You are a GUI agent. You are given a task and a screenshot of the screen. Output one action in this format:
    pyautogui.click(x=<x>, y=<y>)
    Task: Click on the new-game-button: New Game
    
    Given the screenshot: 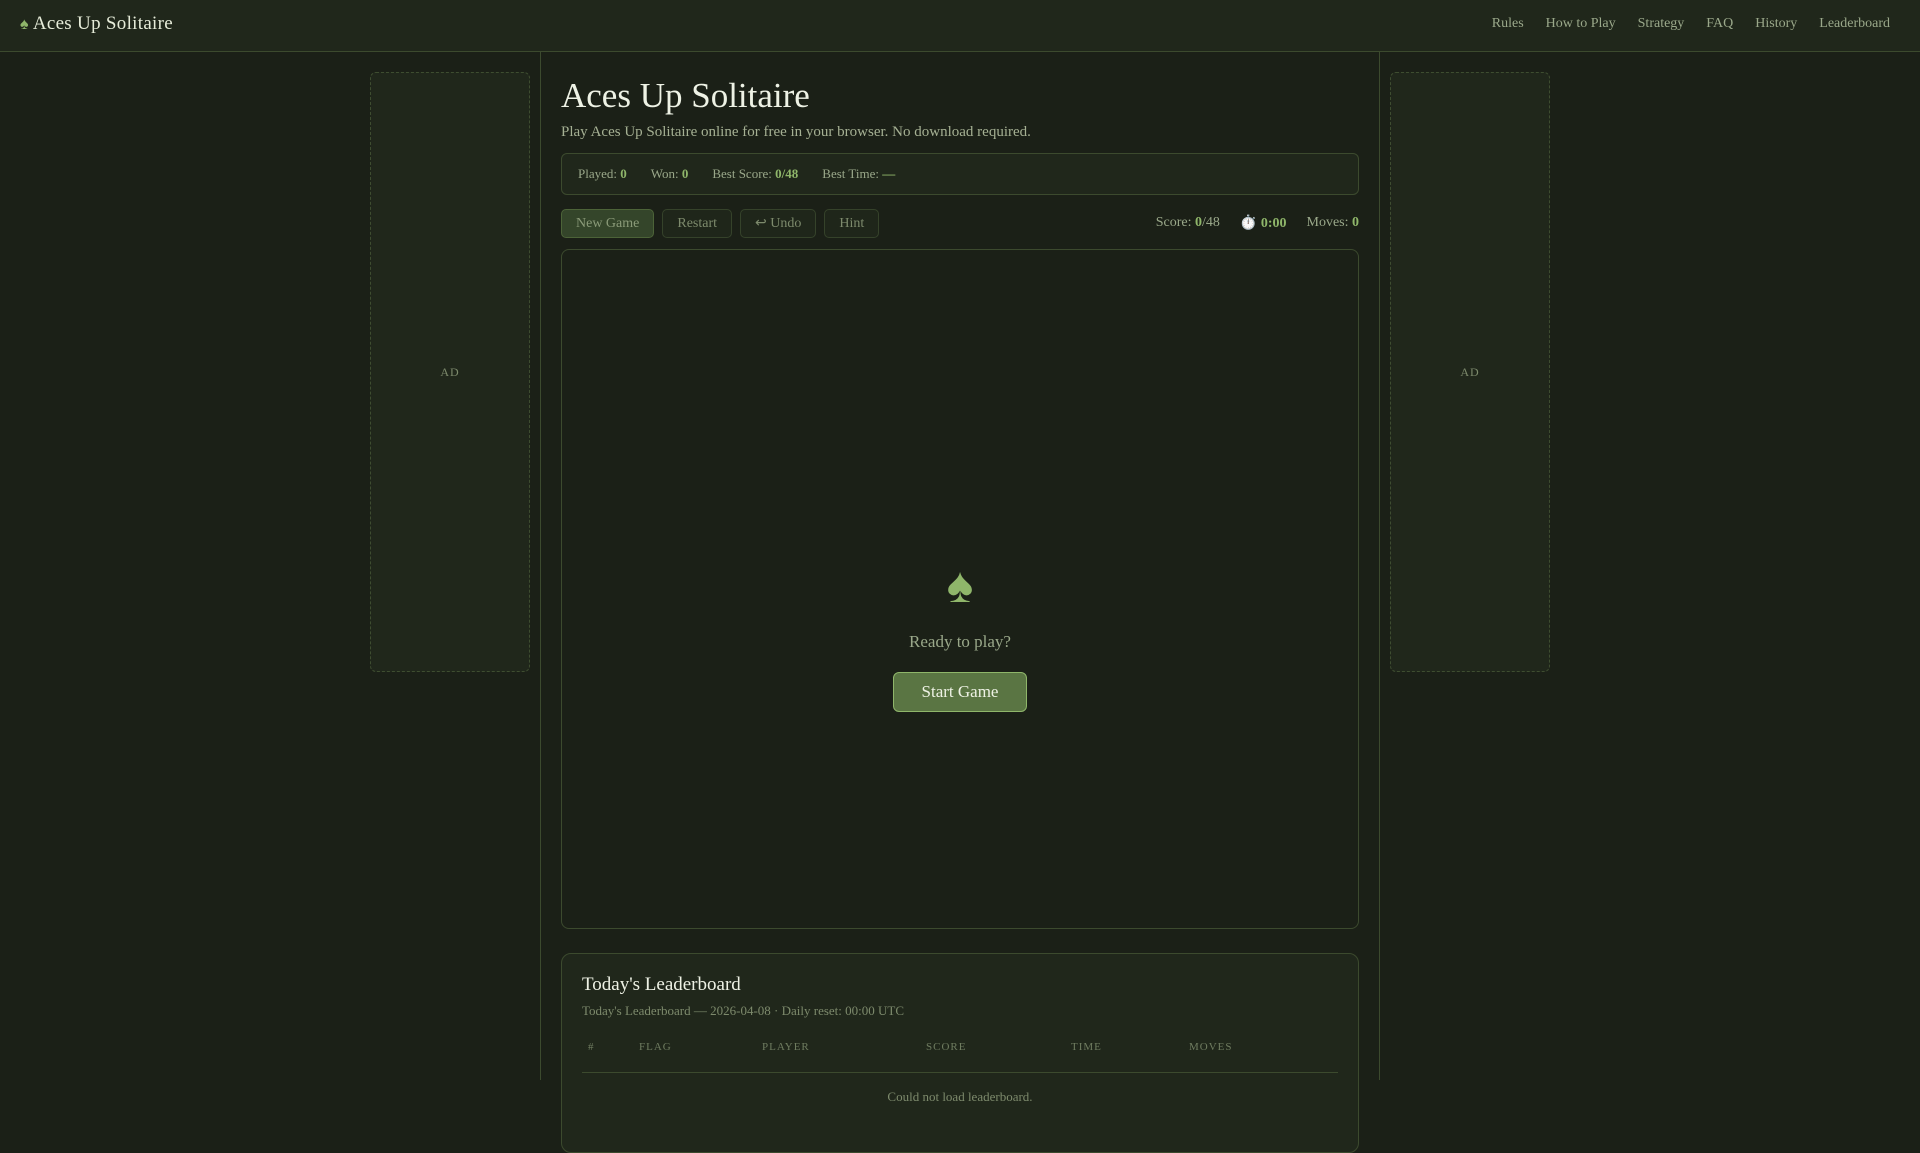 What is the action you would take?
    pyautogui.click(x=608, y=223)
    